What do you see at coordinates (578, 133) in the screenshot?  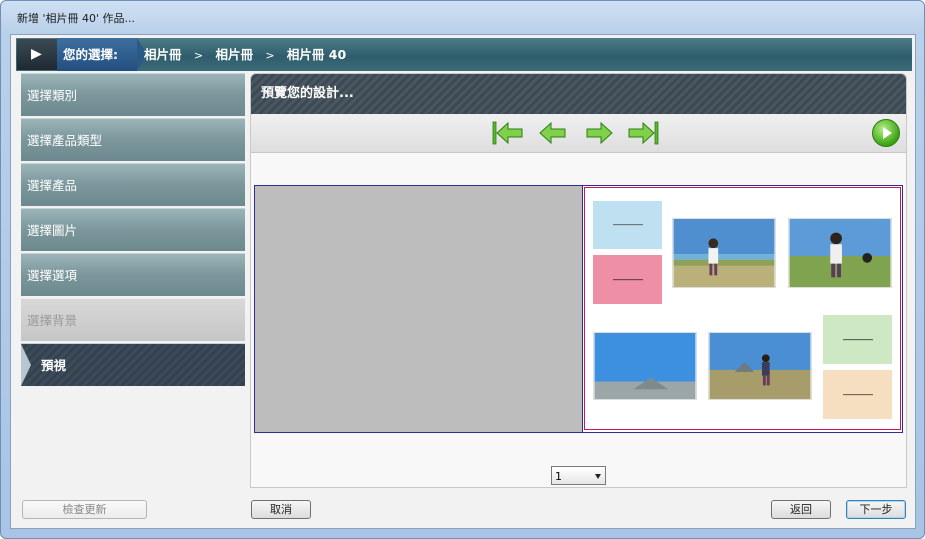 I see `page-navigation-bar` at bounding box center [578, 133].